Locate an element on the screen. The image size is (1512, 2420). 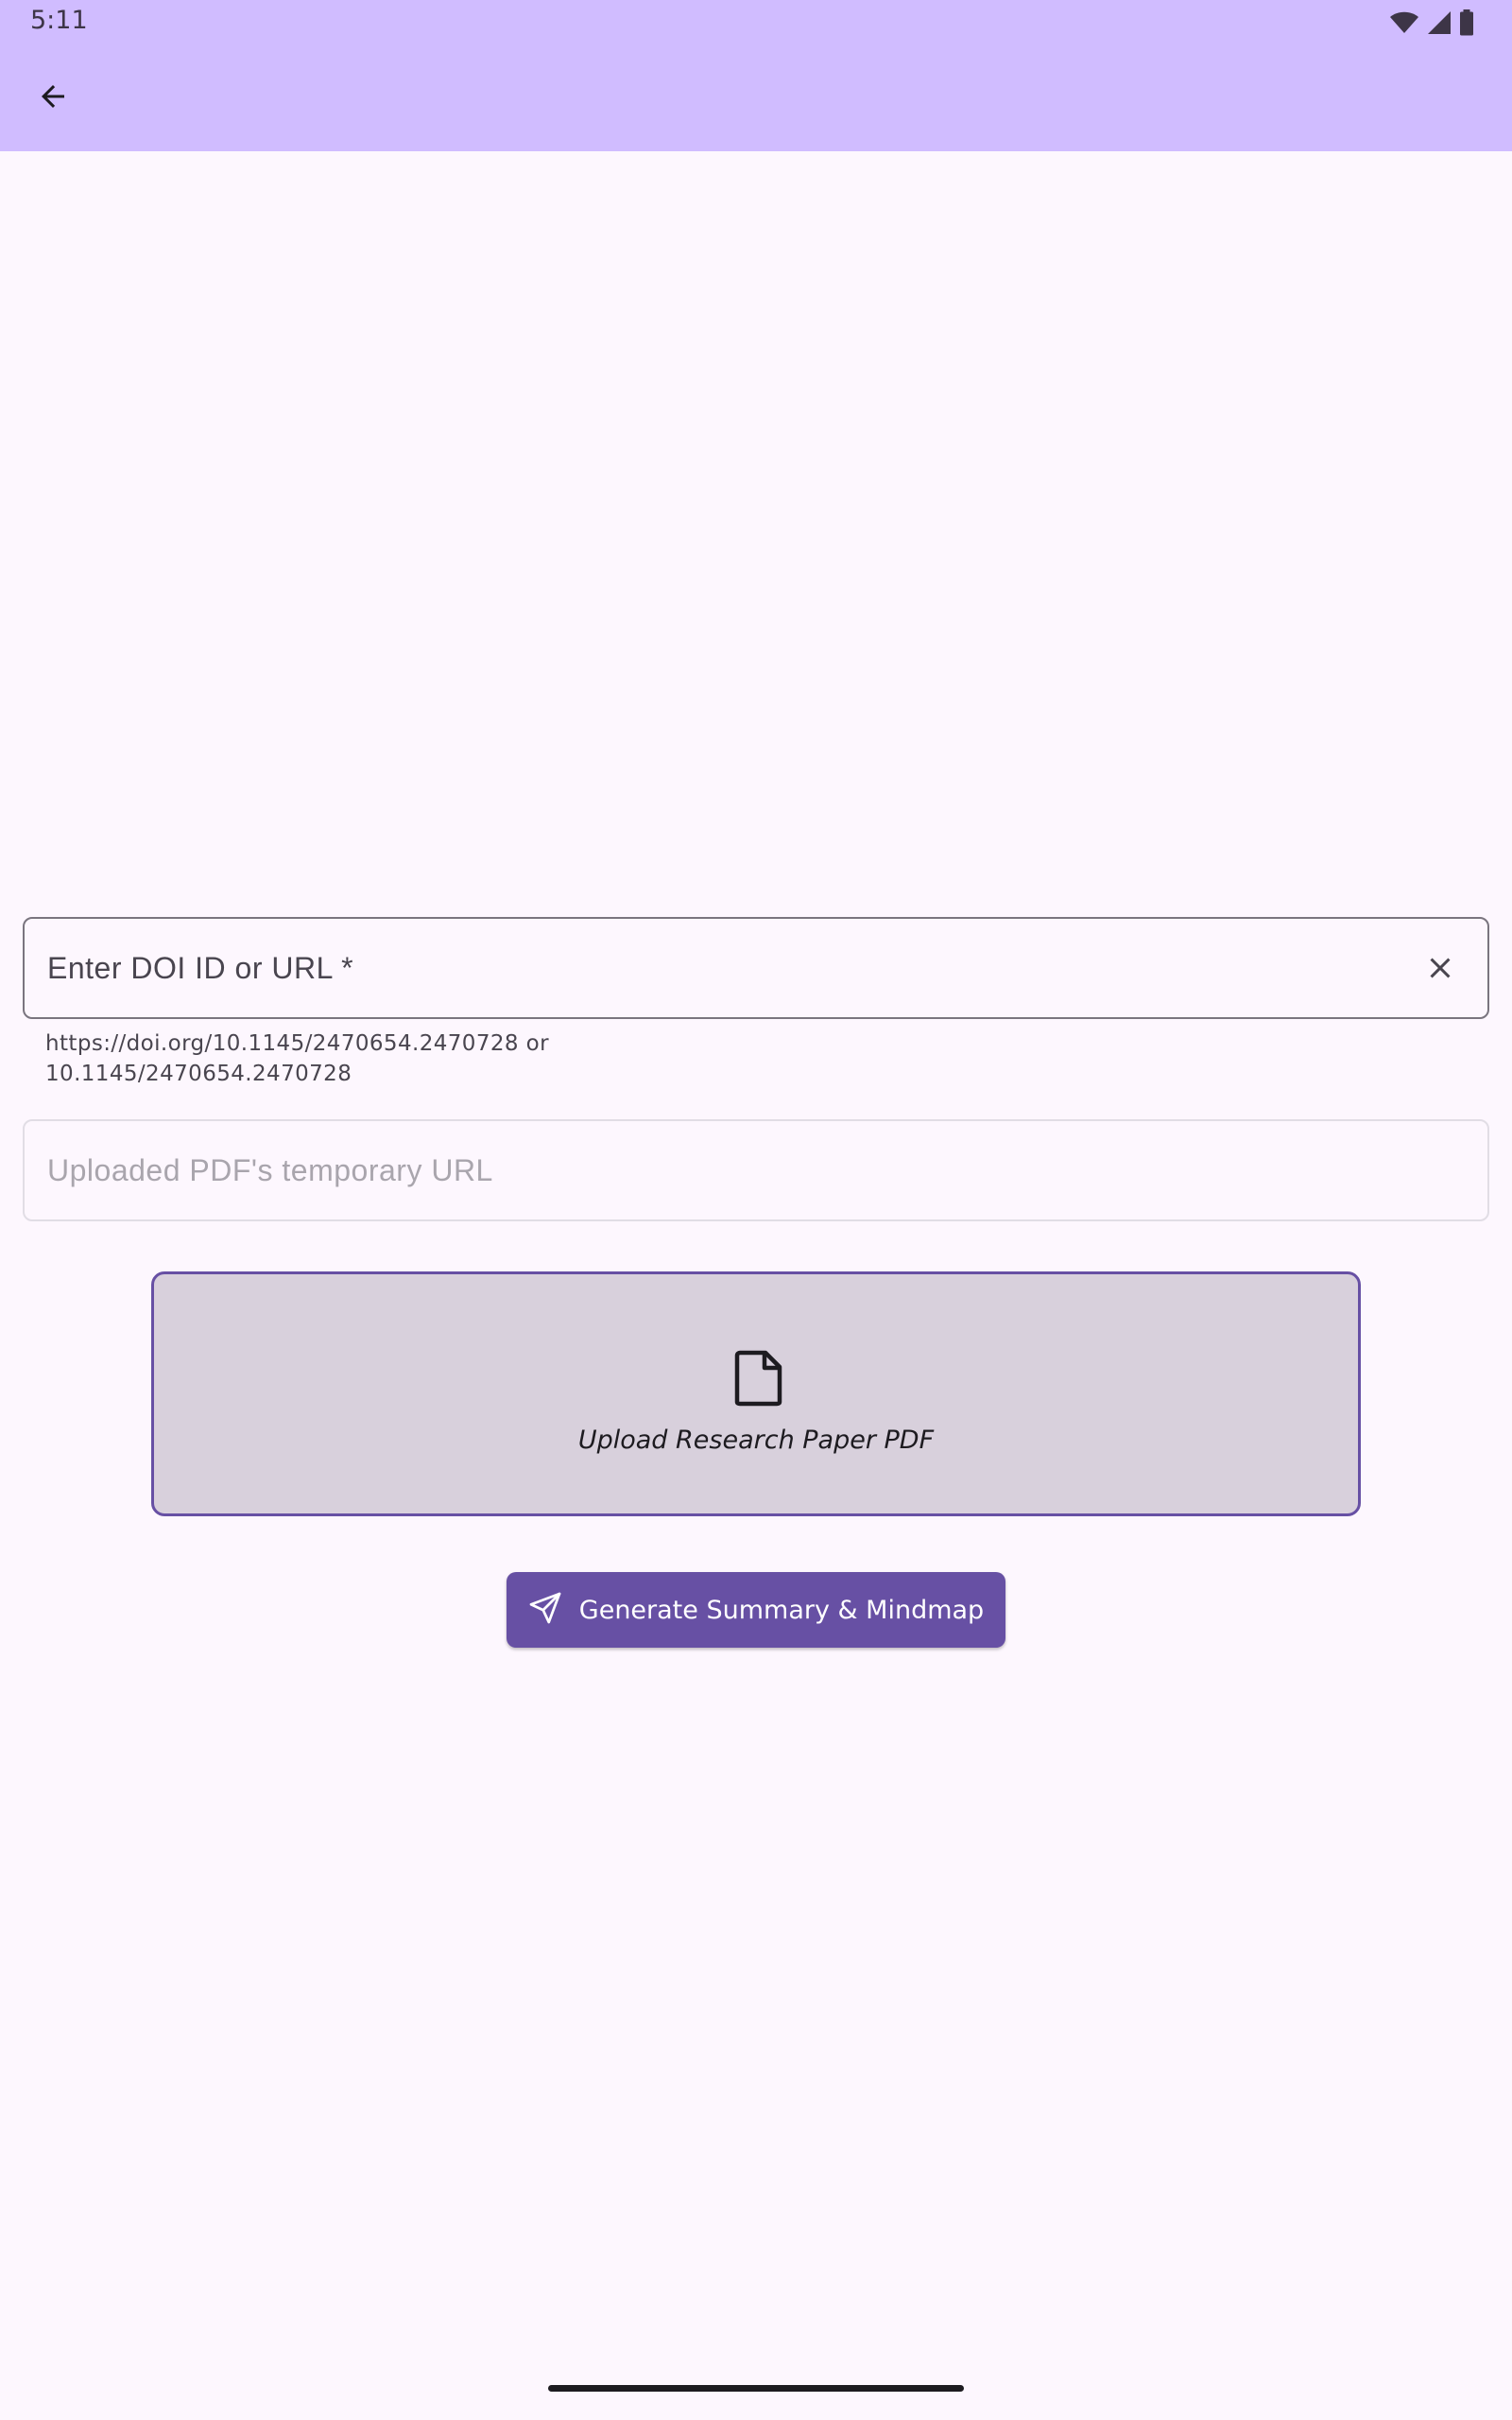
upload-pdf-button: Upload Research Paper PDF is located at coordinates (756, 1393).